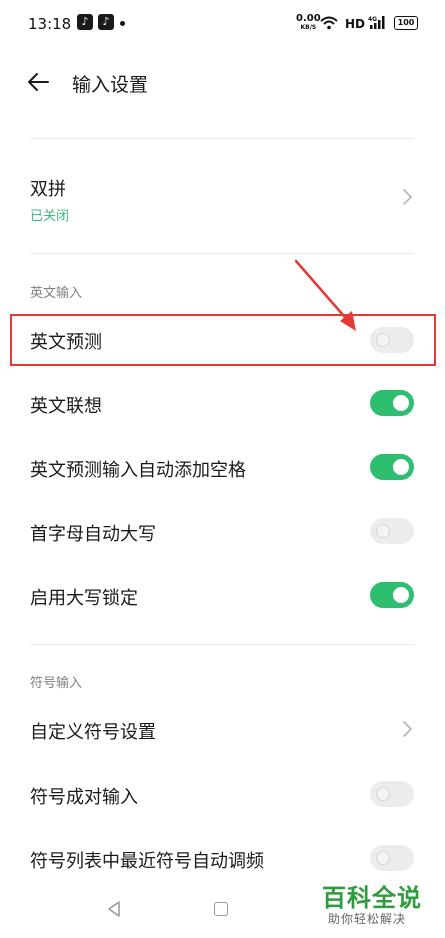 This screenshot has height=938, width=445. Describe the element at coordinates (84, 797) in the screenshot. I see `setting-label: 符号成对输入` at that location.